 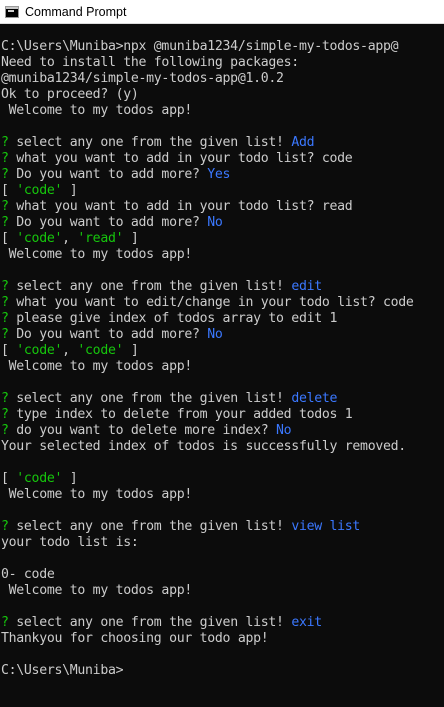 What do you see at coordinates (306, 286) in the screenshot?
I see `prompt-answer: edit` at bounding box center [306, 286].